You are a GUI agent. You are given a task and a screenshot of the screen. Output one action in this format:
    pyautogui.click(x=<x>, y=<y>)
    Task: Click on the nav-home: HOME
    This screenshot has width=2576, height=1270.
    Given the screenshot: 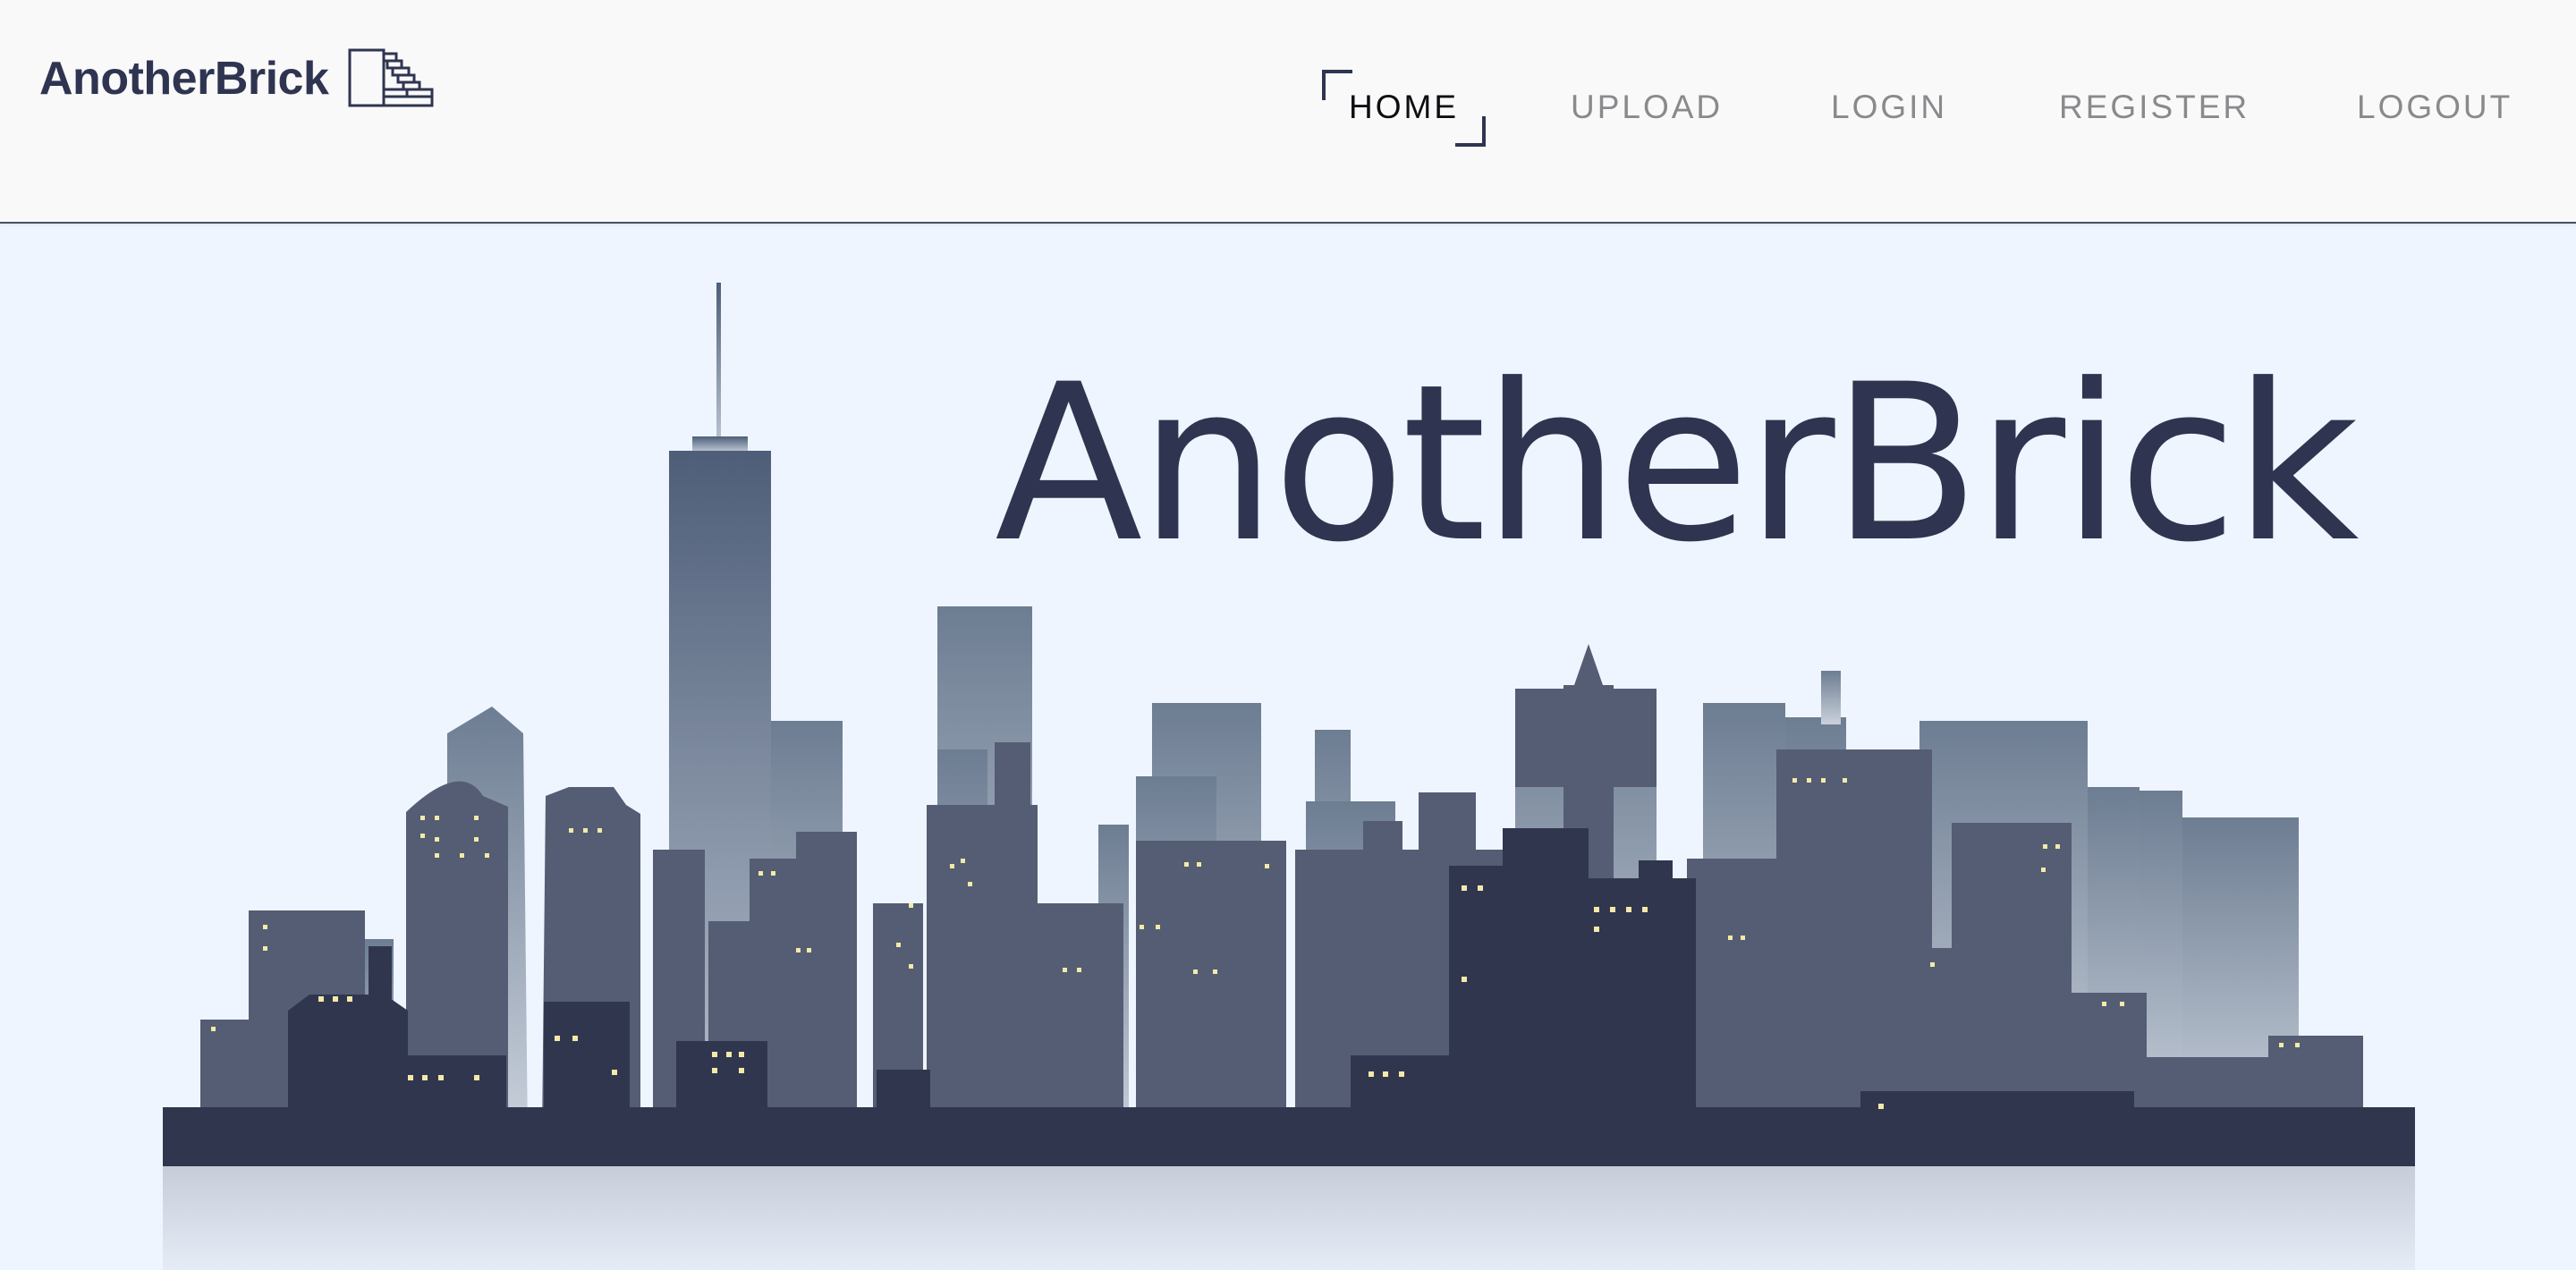 What is the action you would take?
    pyautogui.click(x=1404, y=108)
    